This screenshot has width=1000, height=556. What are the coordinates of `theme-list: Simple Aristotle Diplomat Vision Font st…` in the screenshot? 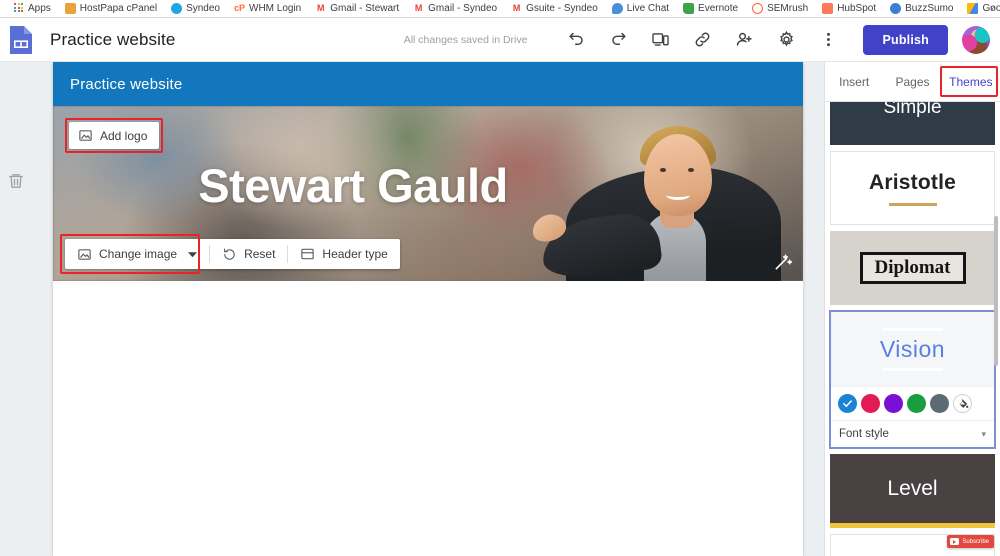 It's located at (912, 329).